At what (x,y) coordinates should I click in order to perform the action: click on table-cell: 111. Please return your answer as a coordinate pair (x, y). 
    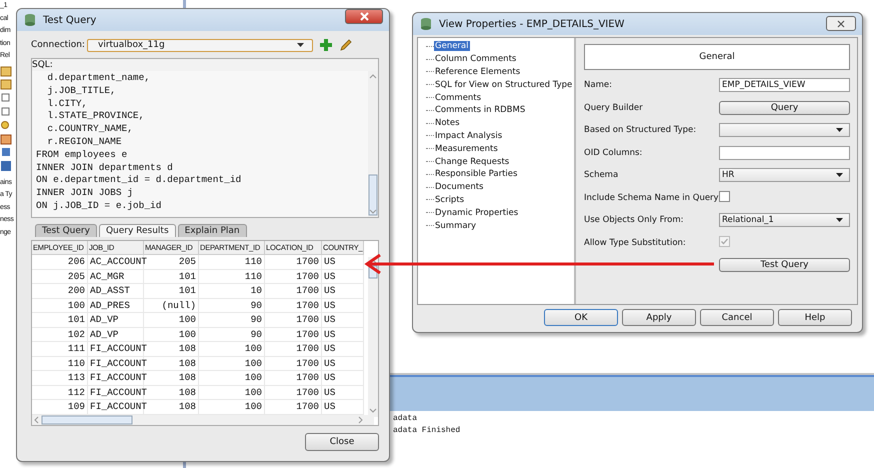
    Looking at the image, I should click on (60, 349).